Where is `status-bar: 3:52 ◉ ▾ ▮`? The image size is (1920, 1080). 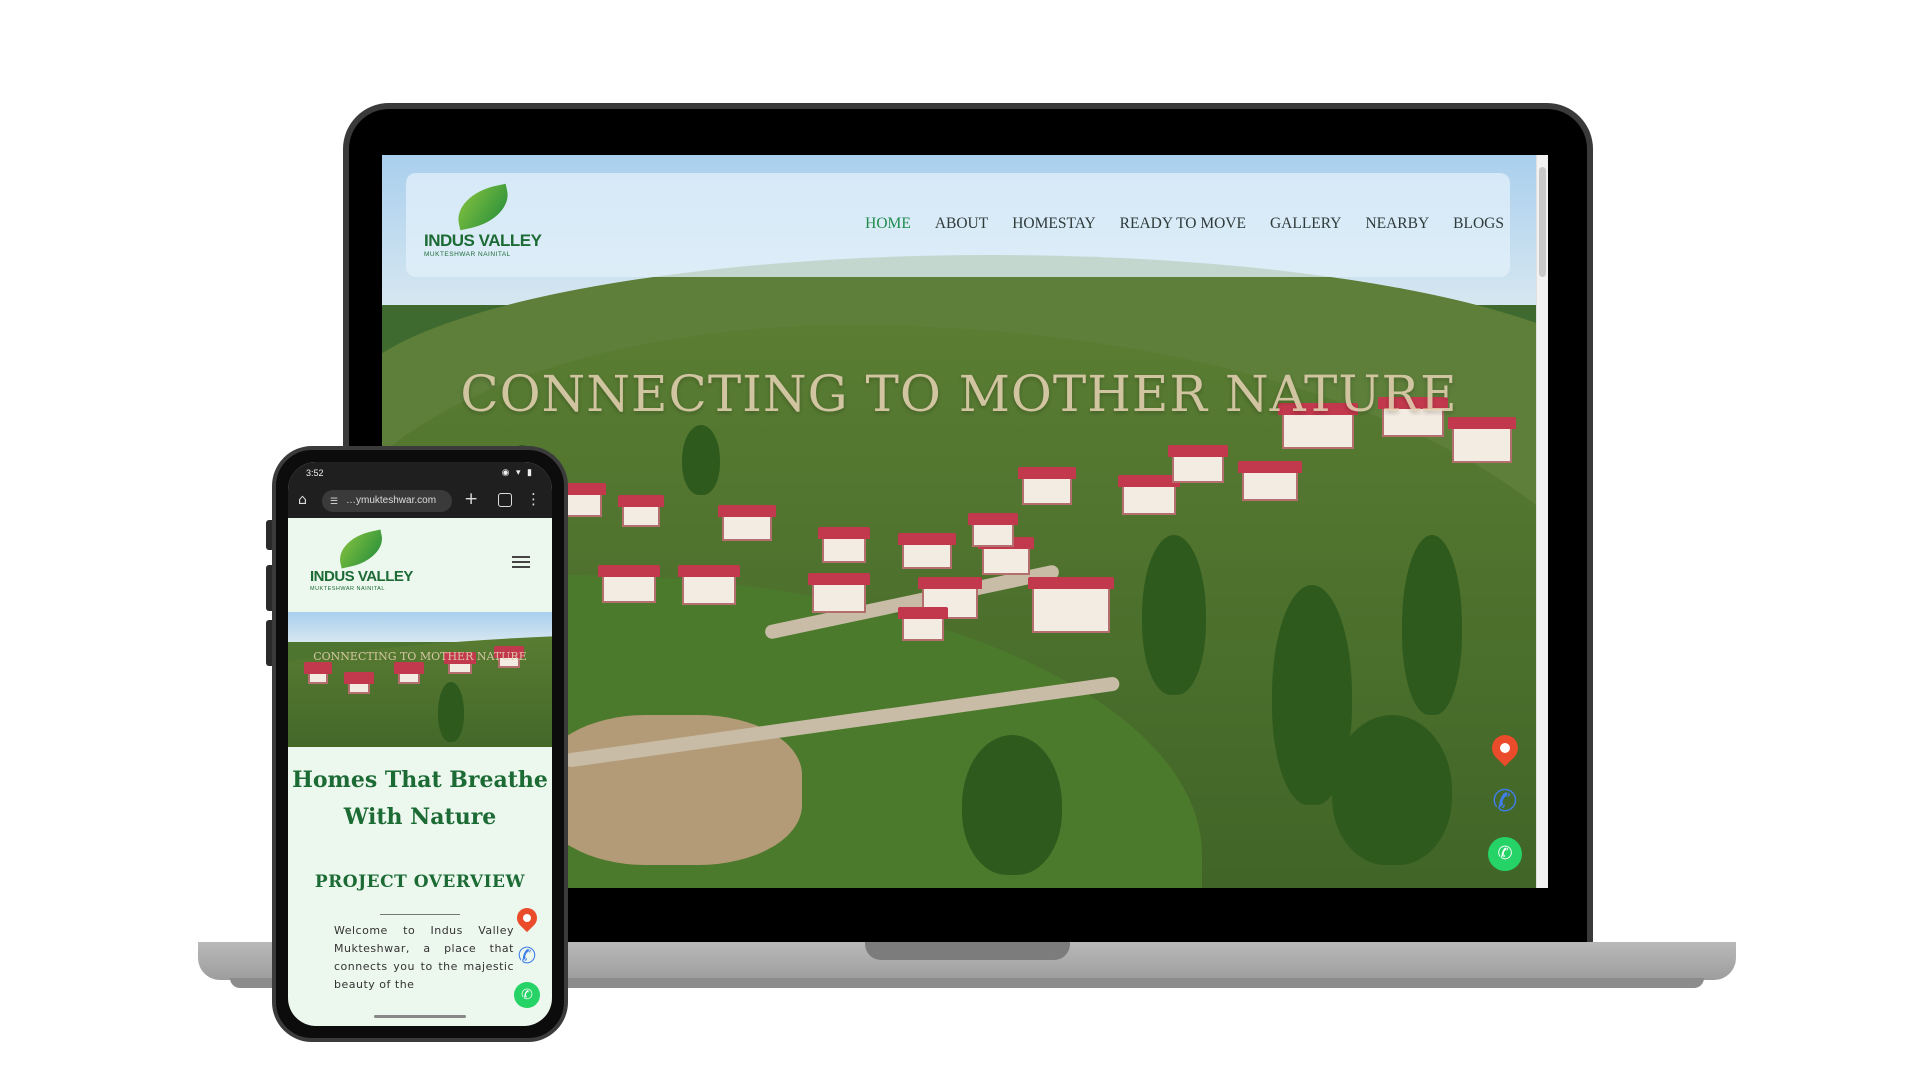 status-bar: 3:52 ◉ ▾ ▮ is located at coordinates (420, 473).